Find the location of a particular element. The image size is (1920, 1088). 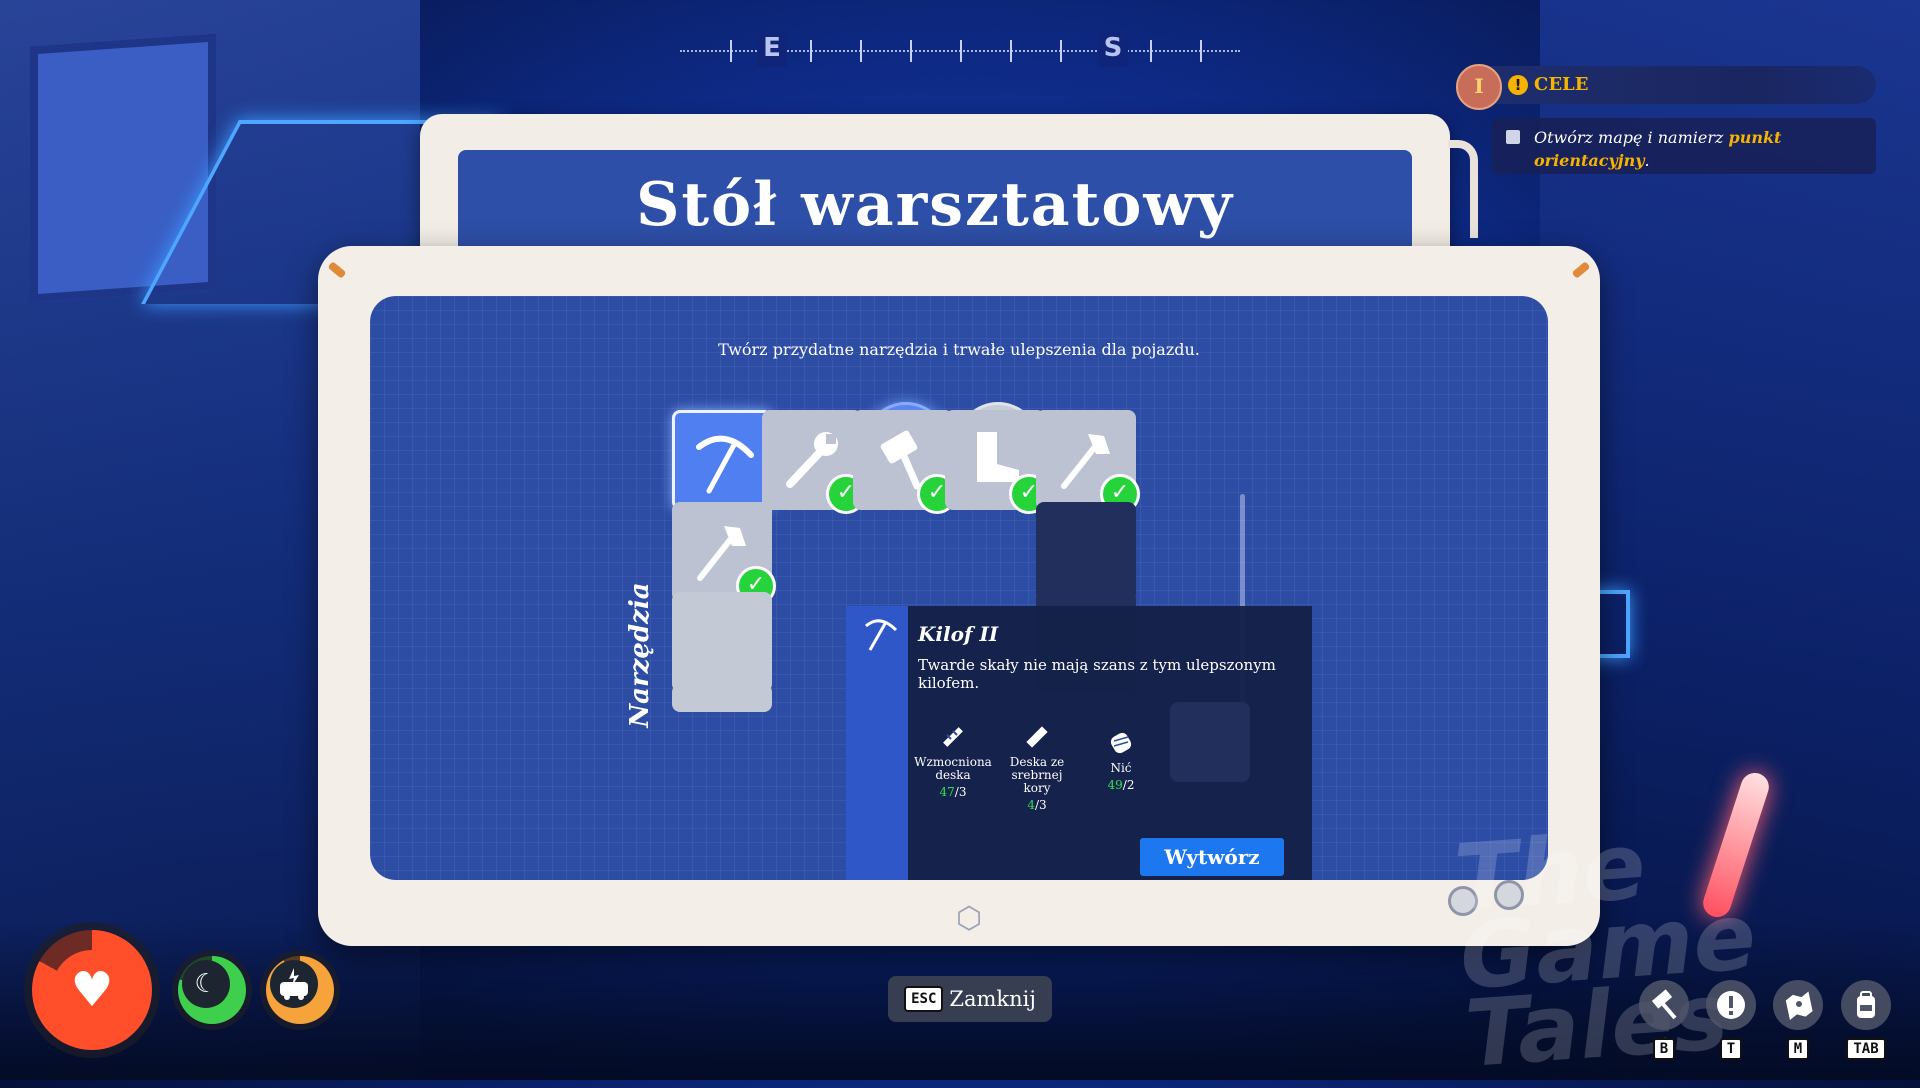

van-energy-icon is located at coordinates (294, 984).